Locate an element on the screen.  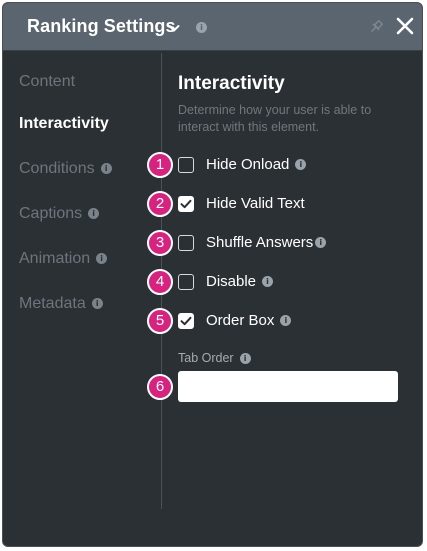
disable-checkbox is located at coordinates (186, 282).